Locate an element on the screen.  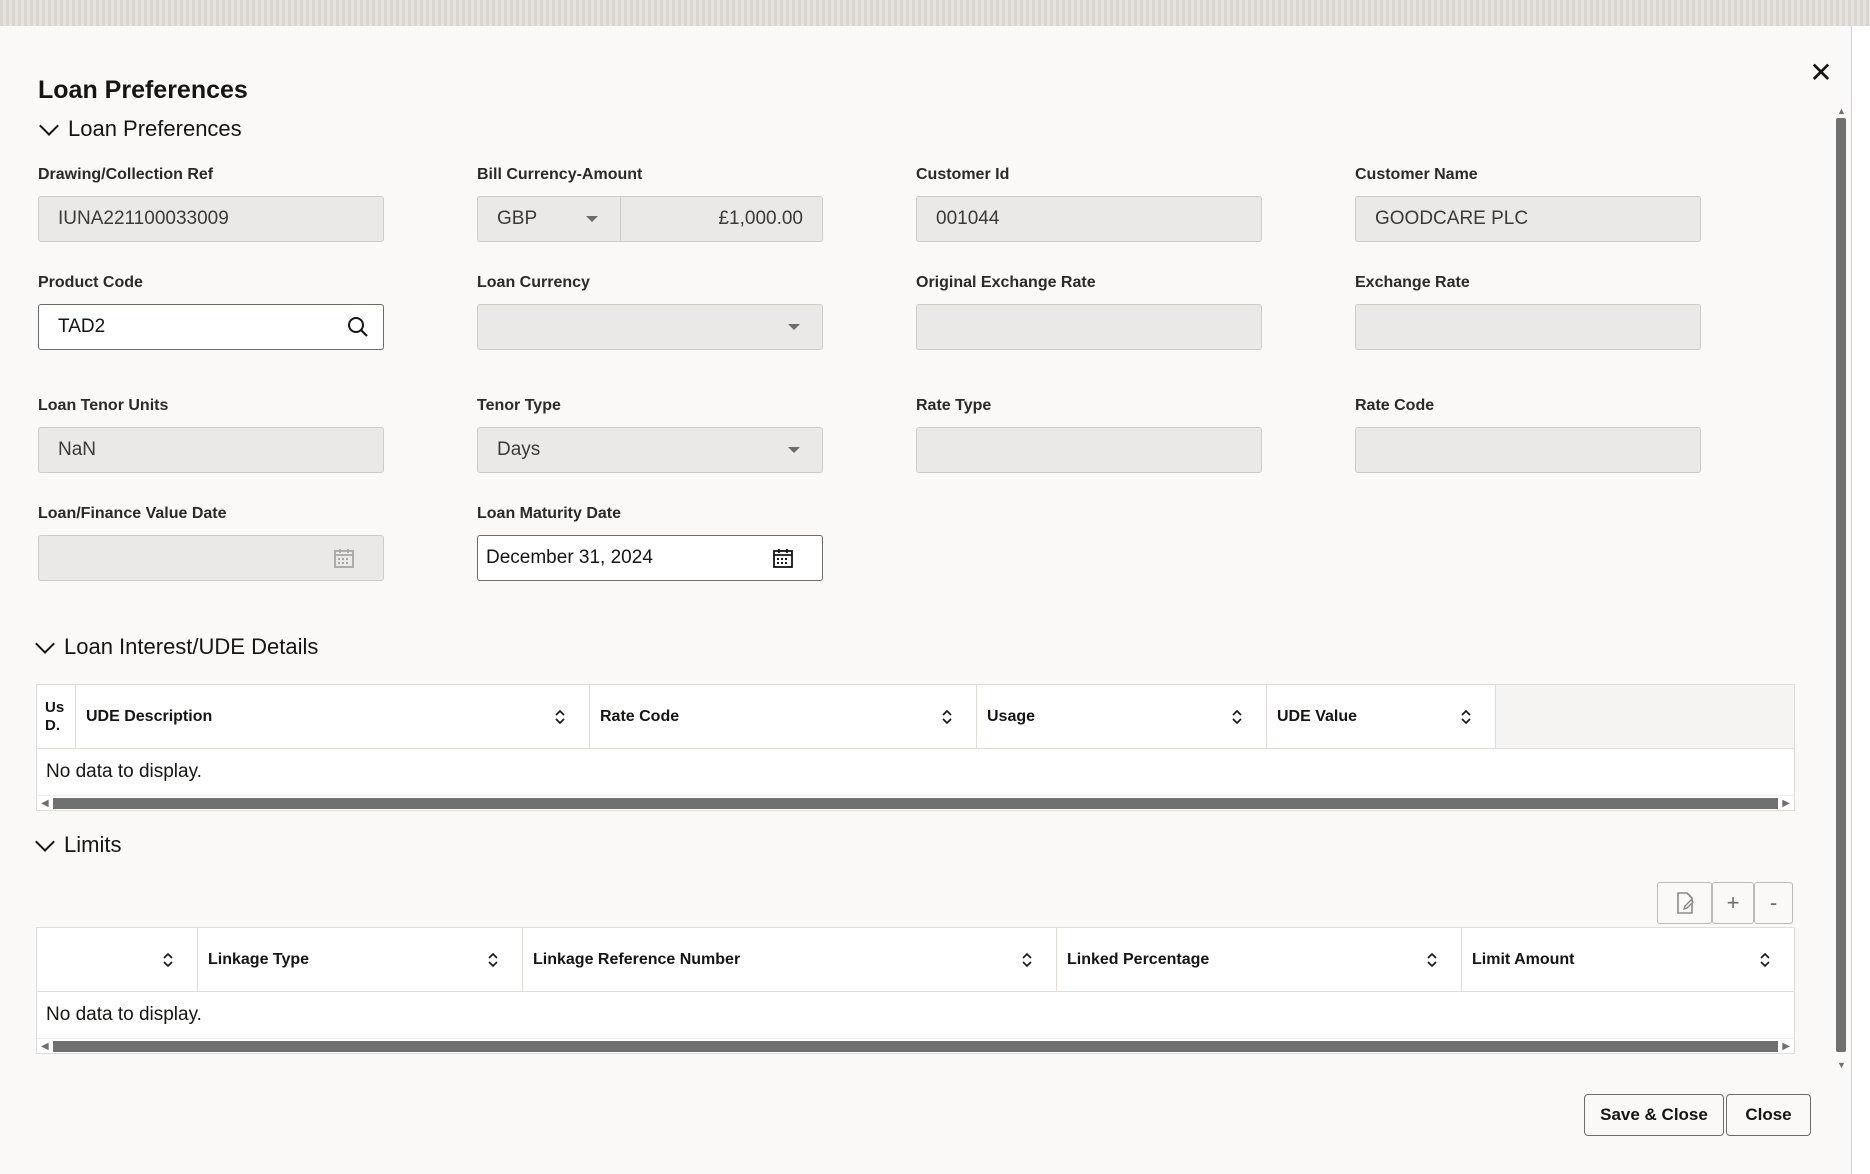
field-label: Loan Currency is located at coordinates (533, 282).